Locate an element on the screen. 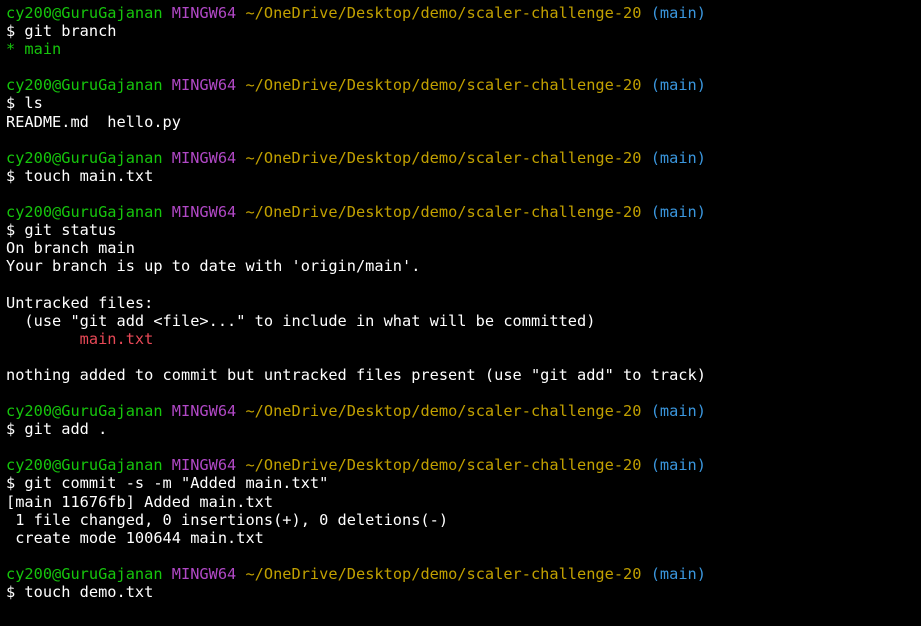  output-line: [main 11676fb] Added main.txt is located at coordinates (140, 501).